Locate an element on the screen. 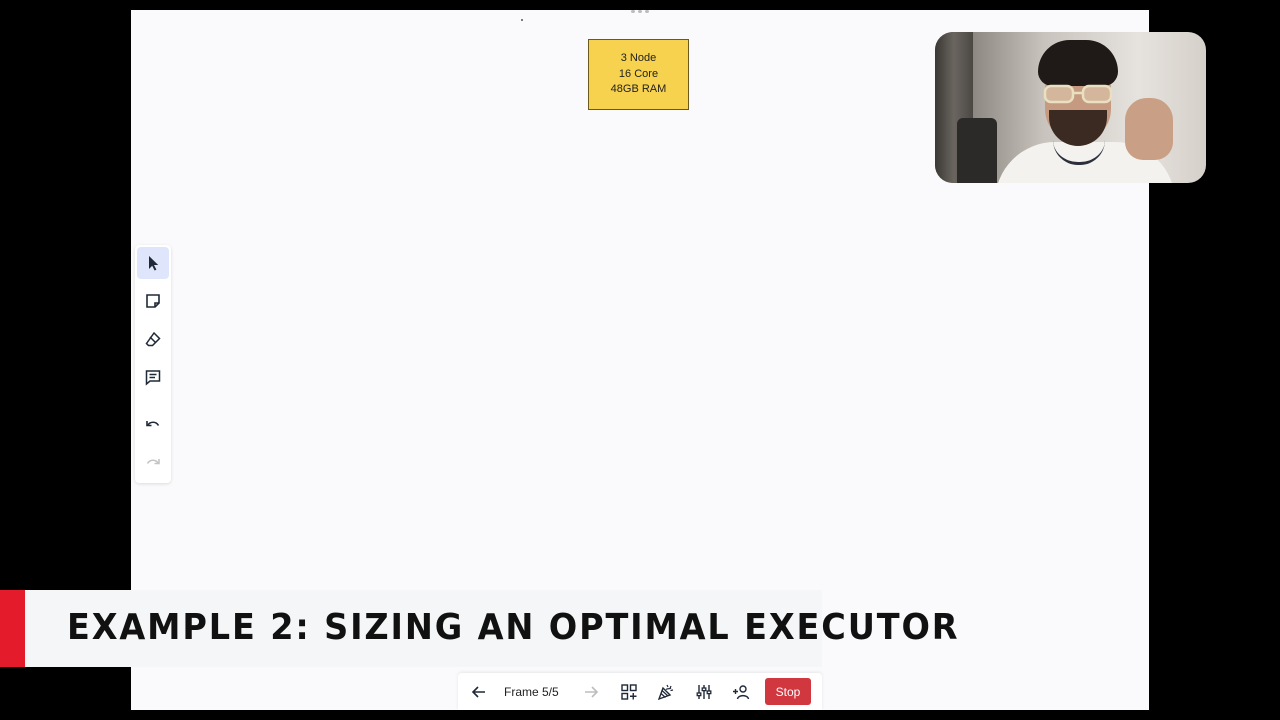  arrow-right-icon is located at coordinates (592, 692).